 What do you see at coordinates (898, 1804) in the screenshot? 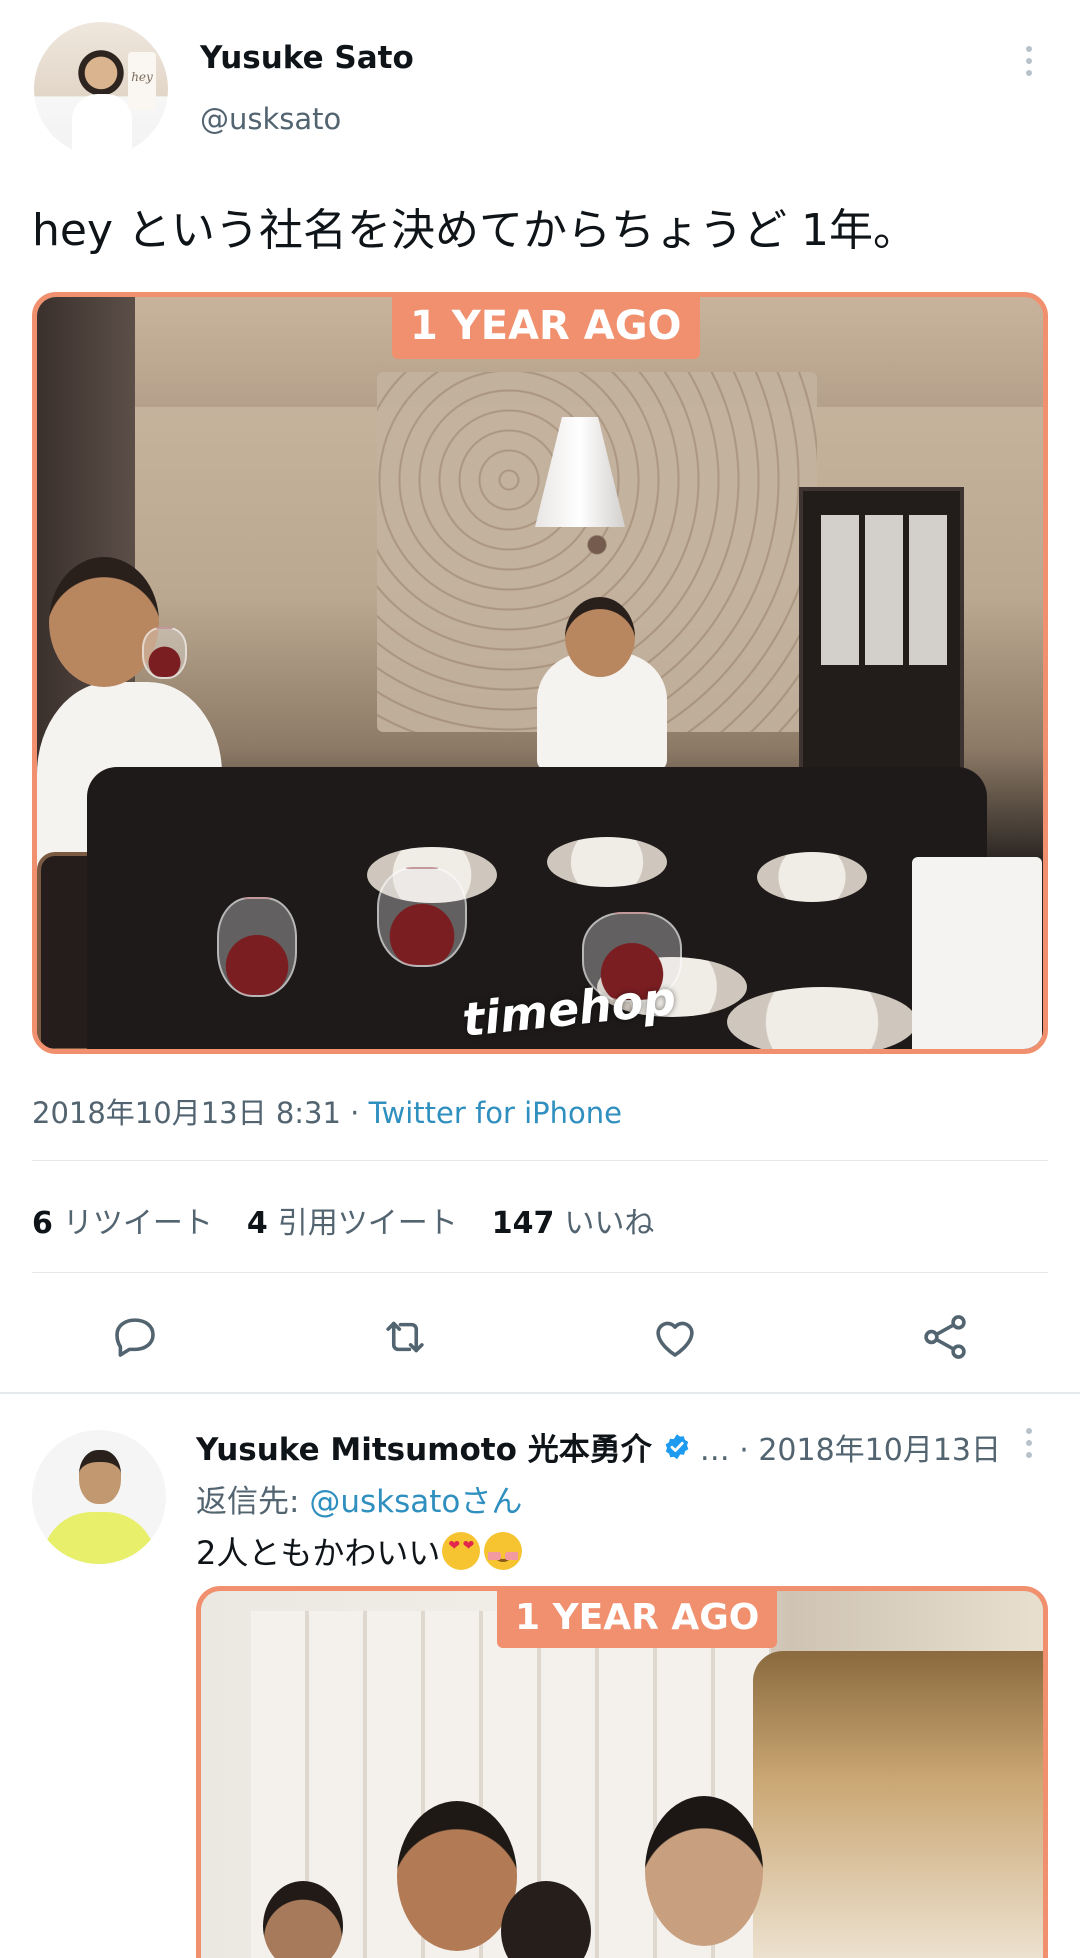
I see `photo-shop` at bounding box center [898, 1804].